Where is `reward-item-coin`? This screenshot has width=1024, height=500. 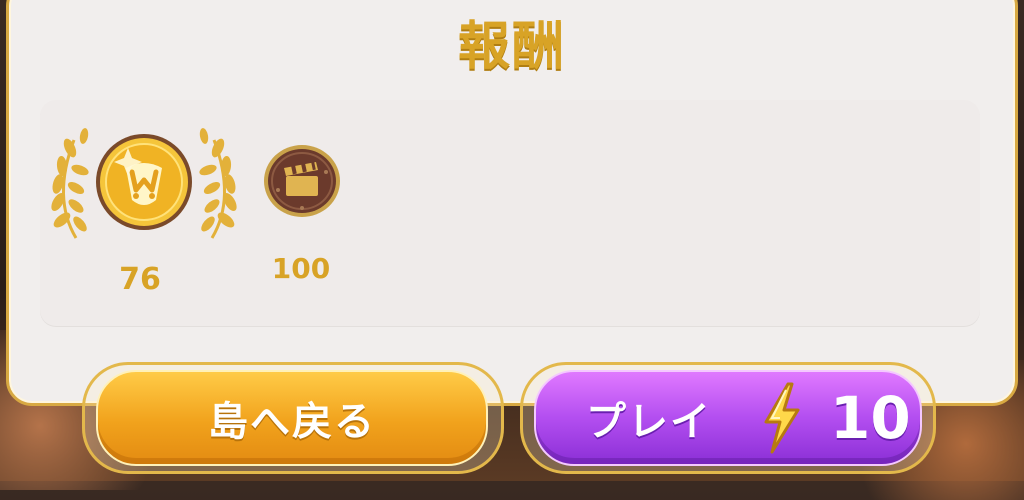
reward-item-coin is located at coordinates (144, 187).